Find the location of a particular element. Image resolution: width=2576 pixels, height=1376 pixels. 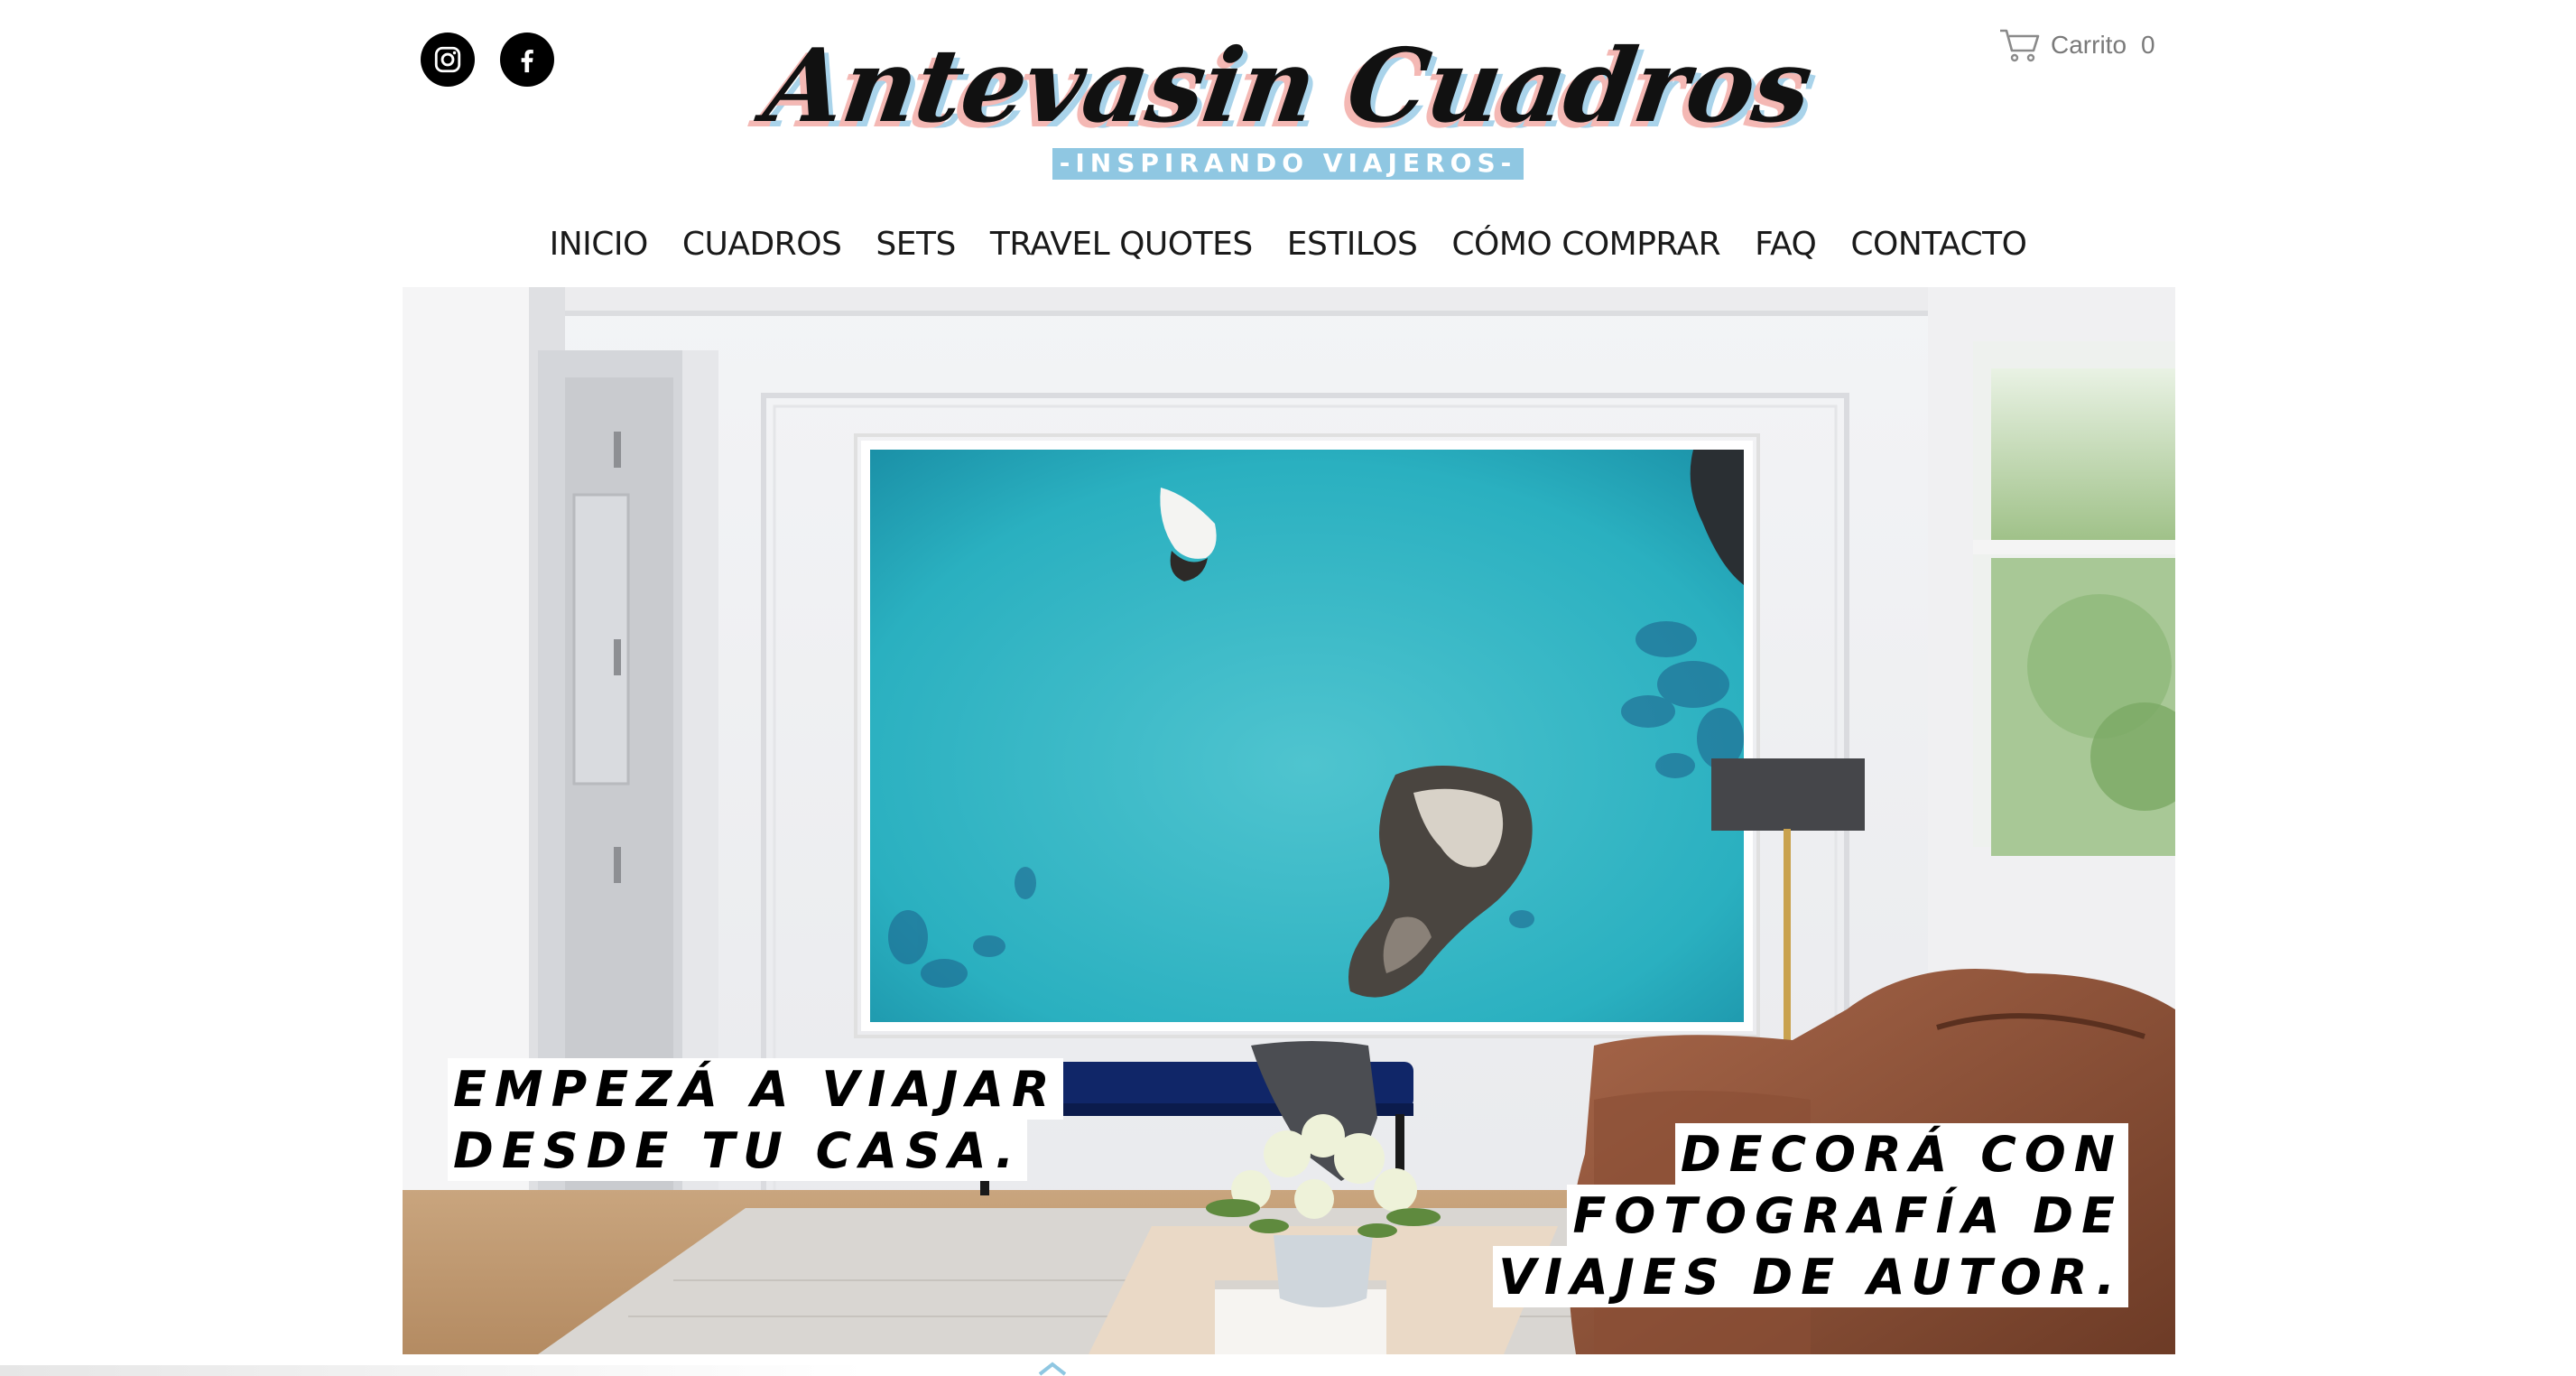

nav-item-faq: FAQ is located at coordinates (1786, 244).